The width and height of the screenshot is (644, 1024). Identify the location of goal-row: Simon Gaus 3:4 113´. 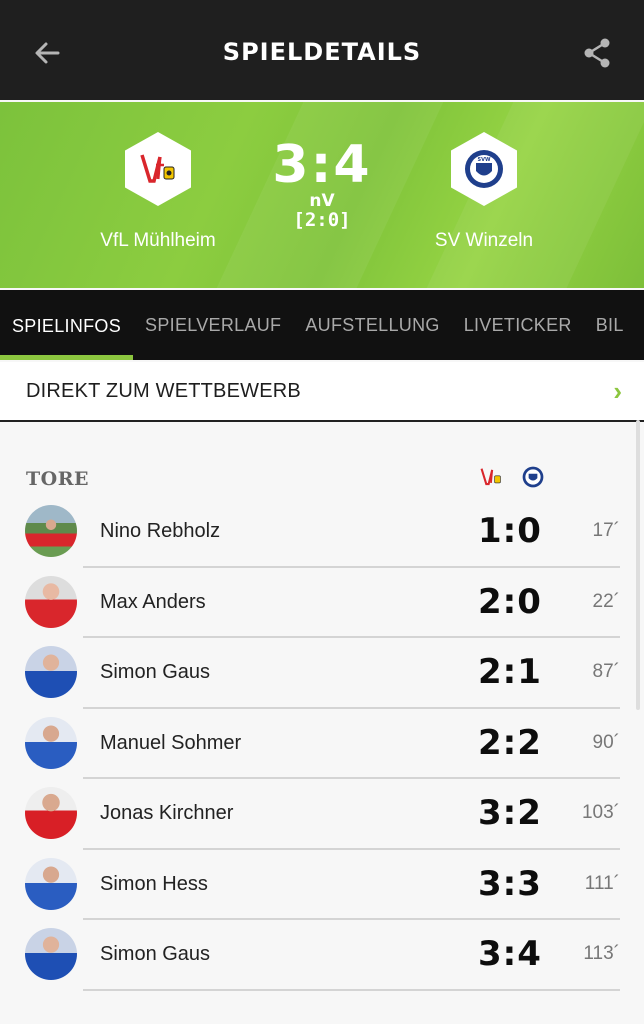
(322, 955).